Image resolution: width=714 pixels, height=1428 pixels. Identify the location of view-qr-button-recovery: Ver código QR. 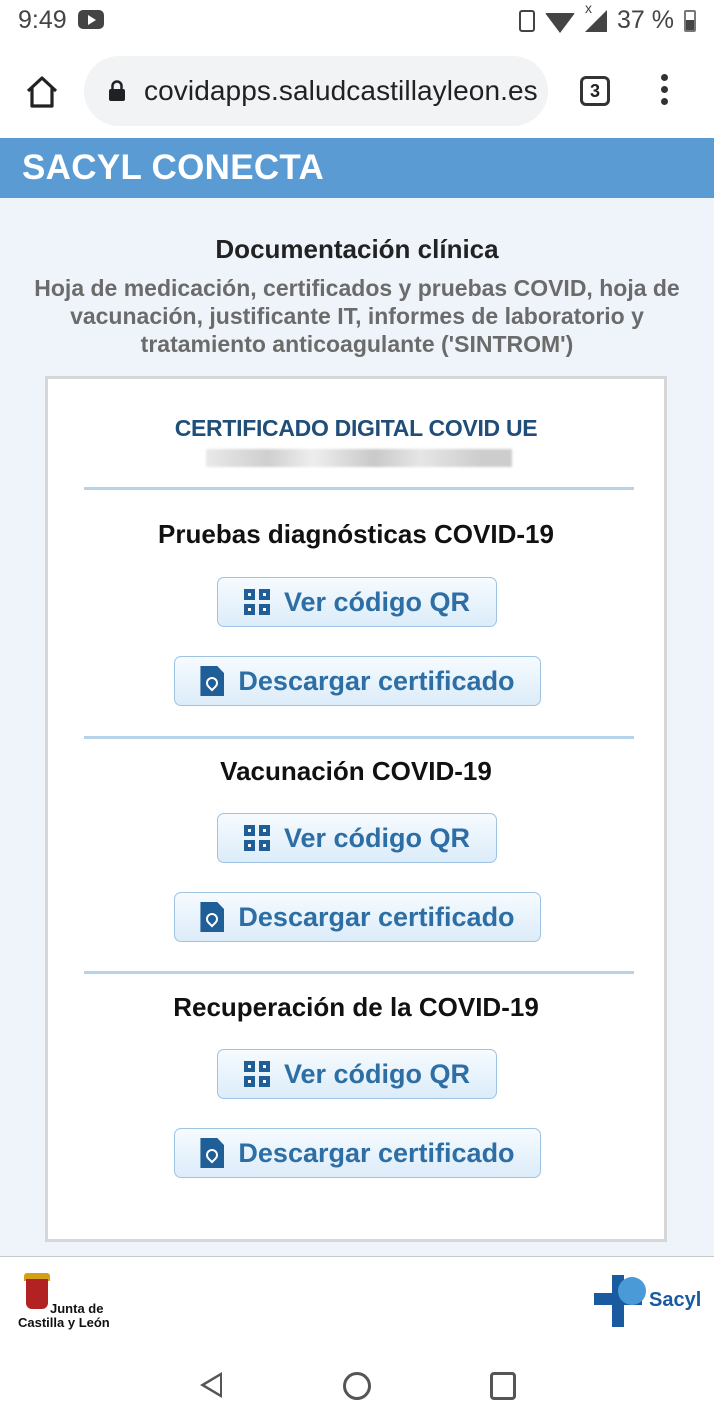
(357, 1074).